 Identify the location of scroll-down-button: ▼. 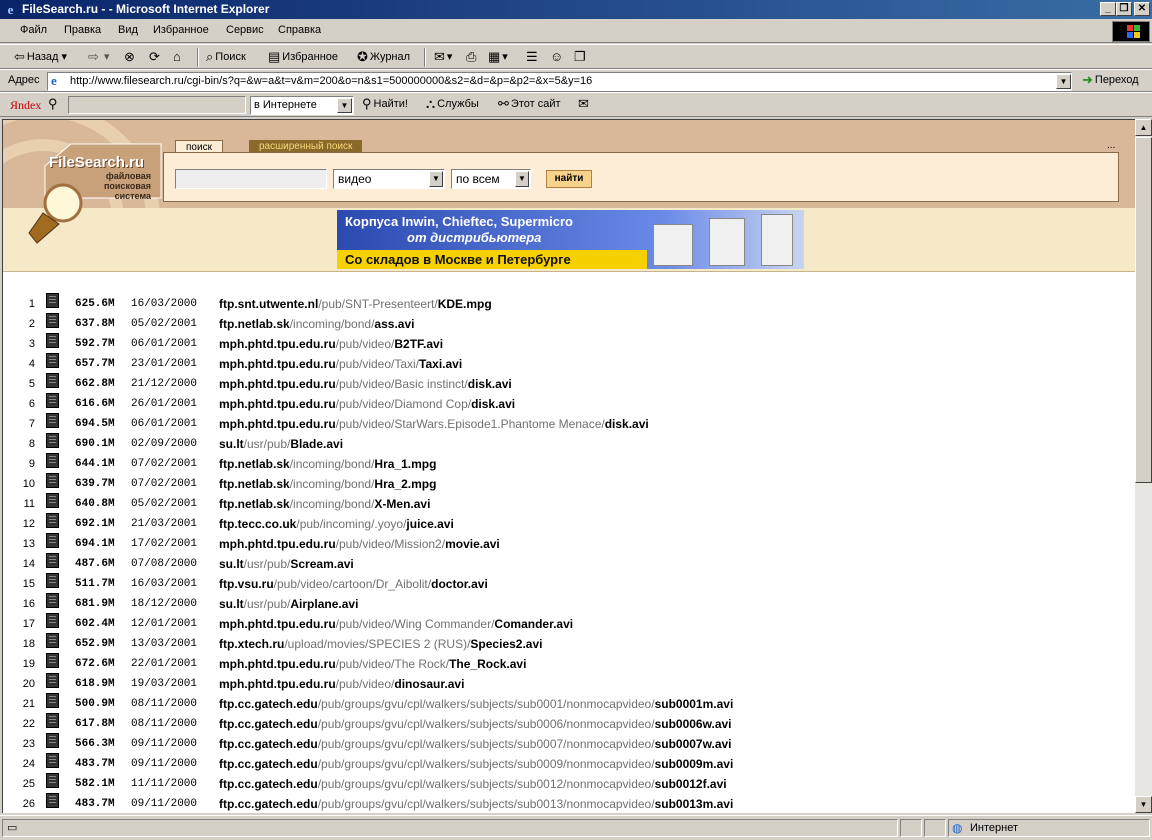
(1143, 804).